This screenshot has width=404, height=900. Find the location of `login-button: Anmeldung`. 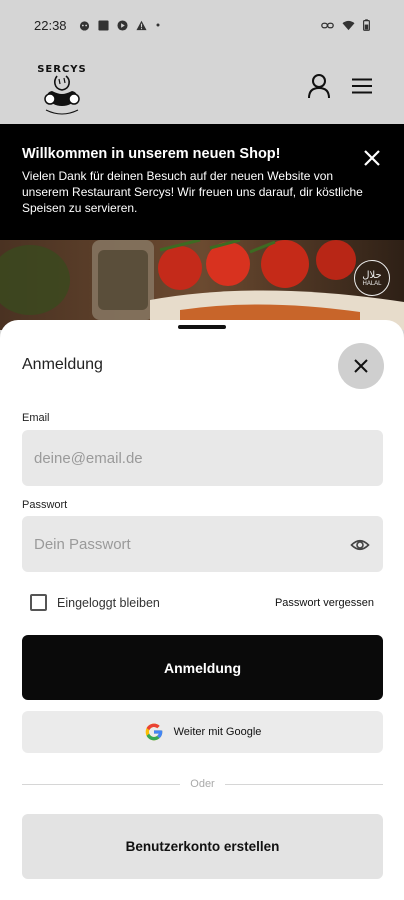

login-button: Anmeldung is located at coordinates (202, 667).